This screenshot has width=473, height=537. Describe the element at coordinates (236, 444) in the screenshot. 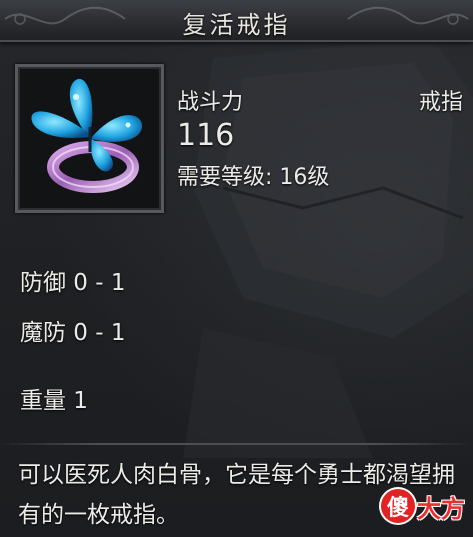

I see `divider` at that location.